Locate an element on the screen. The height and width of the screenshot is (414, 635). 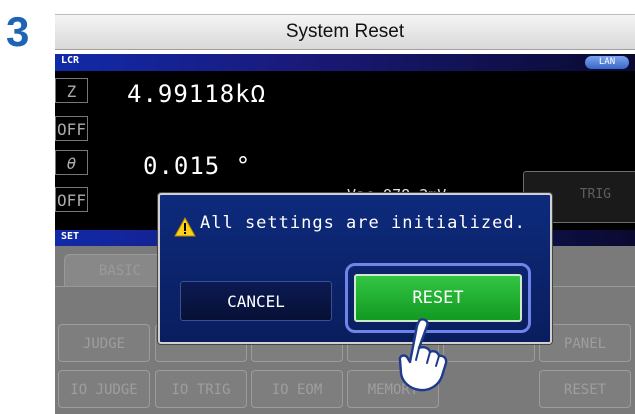
param-theta-button: θ is located at coordinates (71, 162).